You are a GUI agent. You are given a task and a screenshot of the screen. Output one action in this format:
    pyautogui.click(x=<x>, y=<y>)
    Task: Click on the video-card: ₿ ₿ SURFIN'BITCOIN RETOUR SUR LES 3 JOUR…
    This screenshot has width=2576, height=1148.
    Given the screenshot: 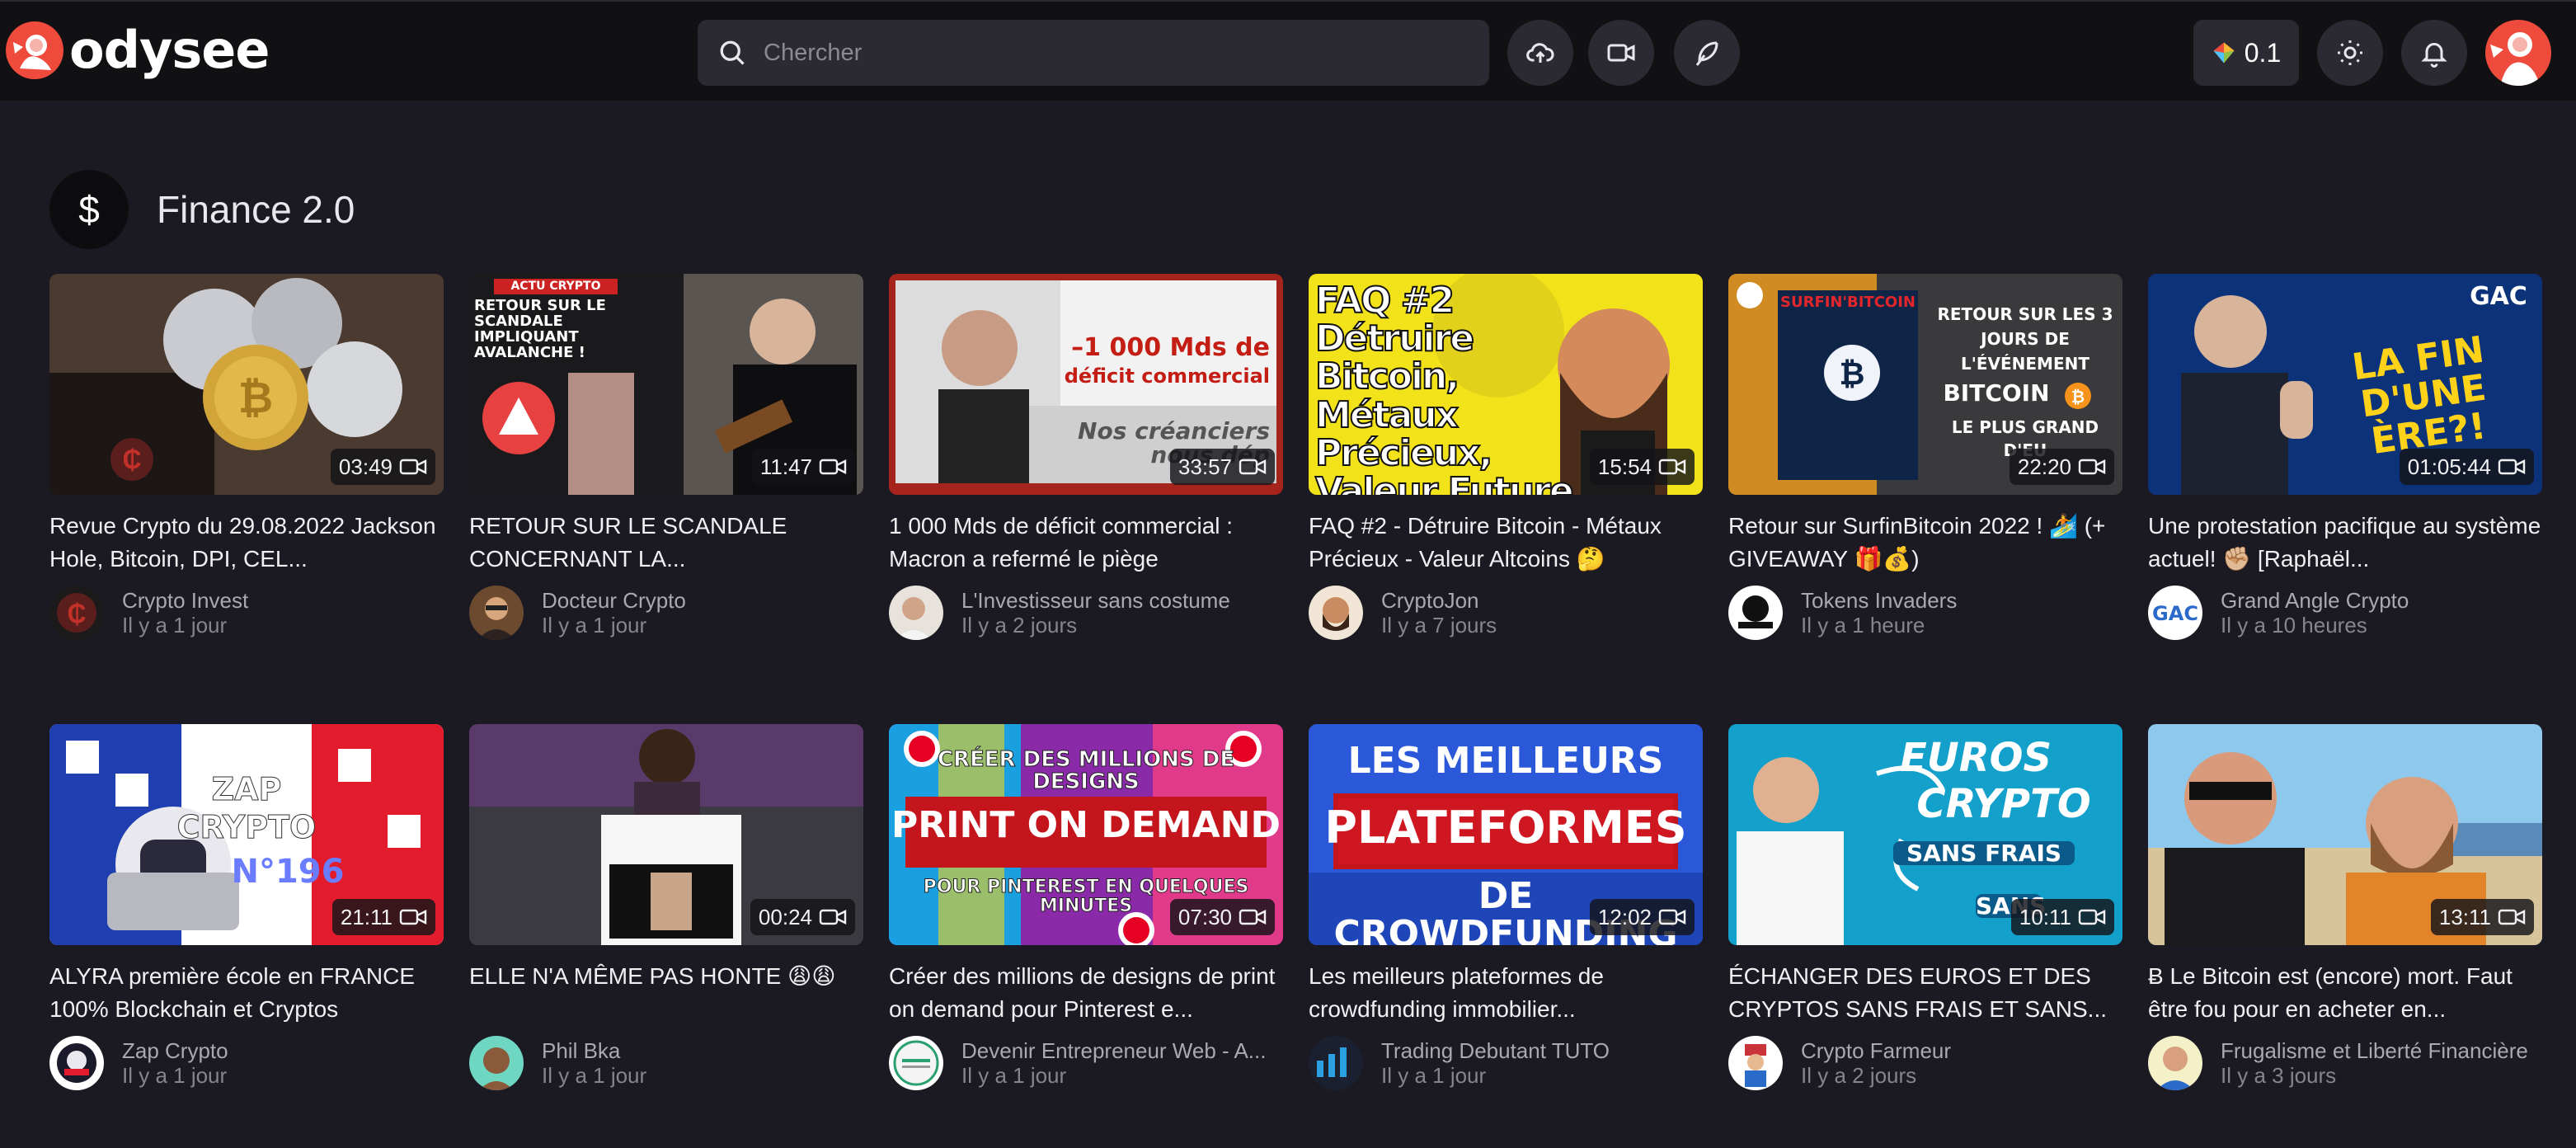 What is the action you would take?
    pyautogui.click(x=1925, y=457)
    